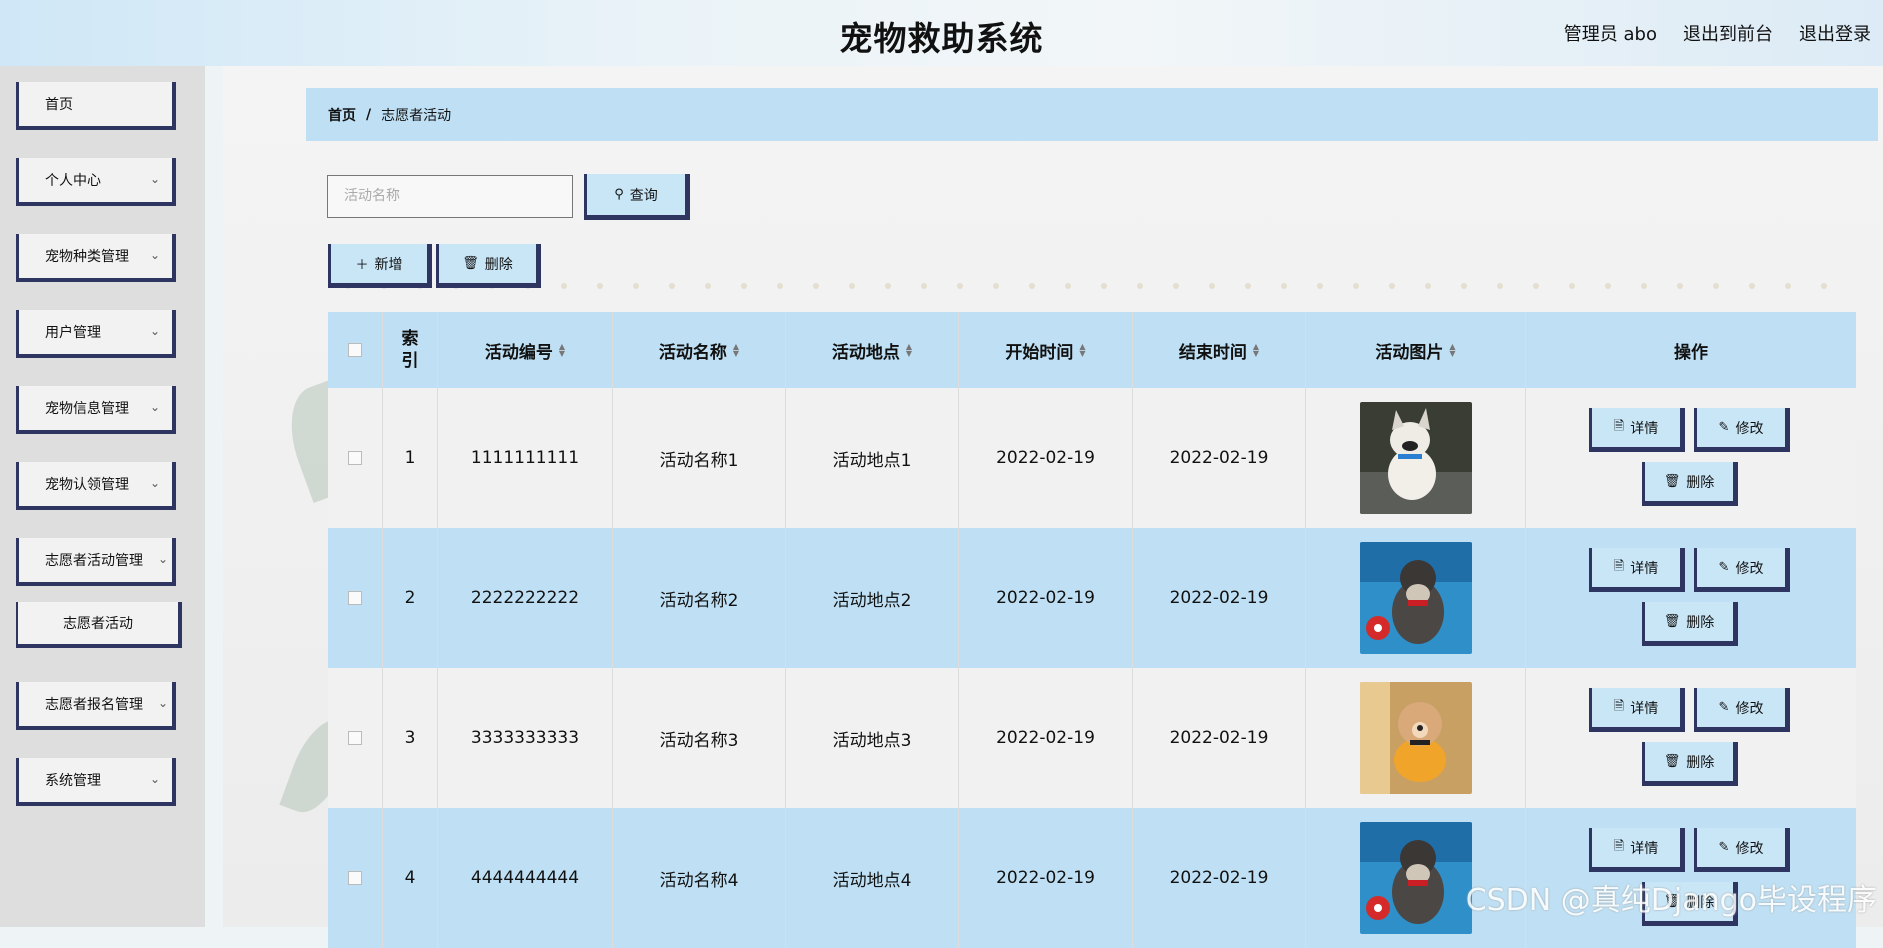 The image size is (1883, 948). I want to click on header-label: 结束时间, so click(1212, 352).